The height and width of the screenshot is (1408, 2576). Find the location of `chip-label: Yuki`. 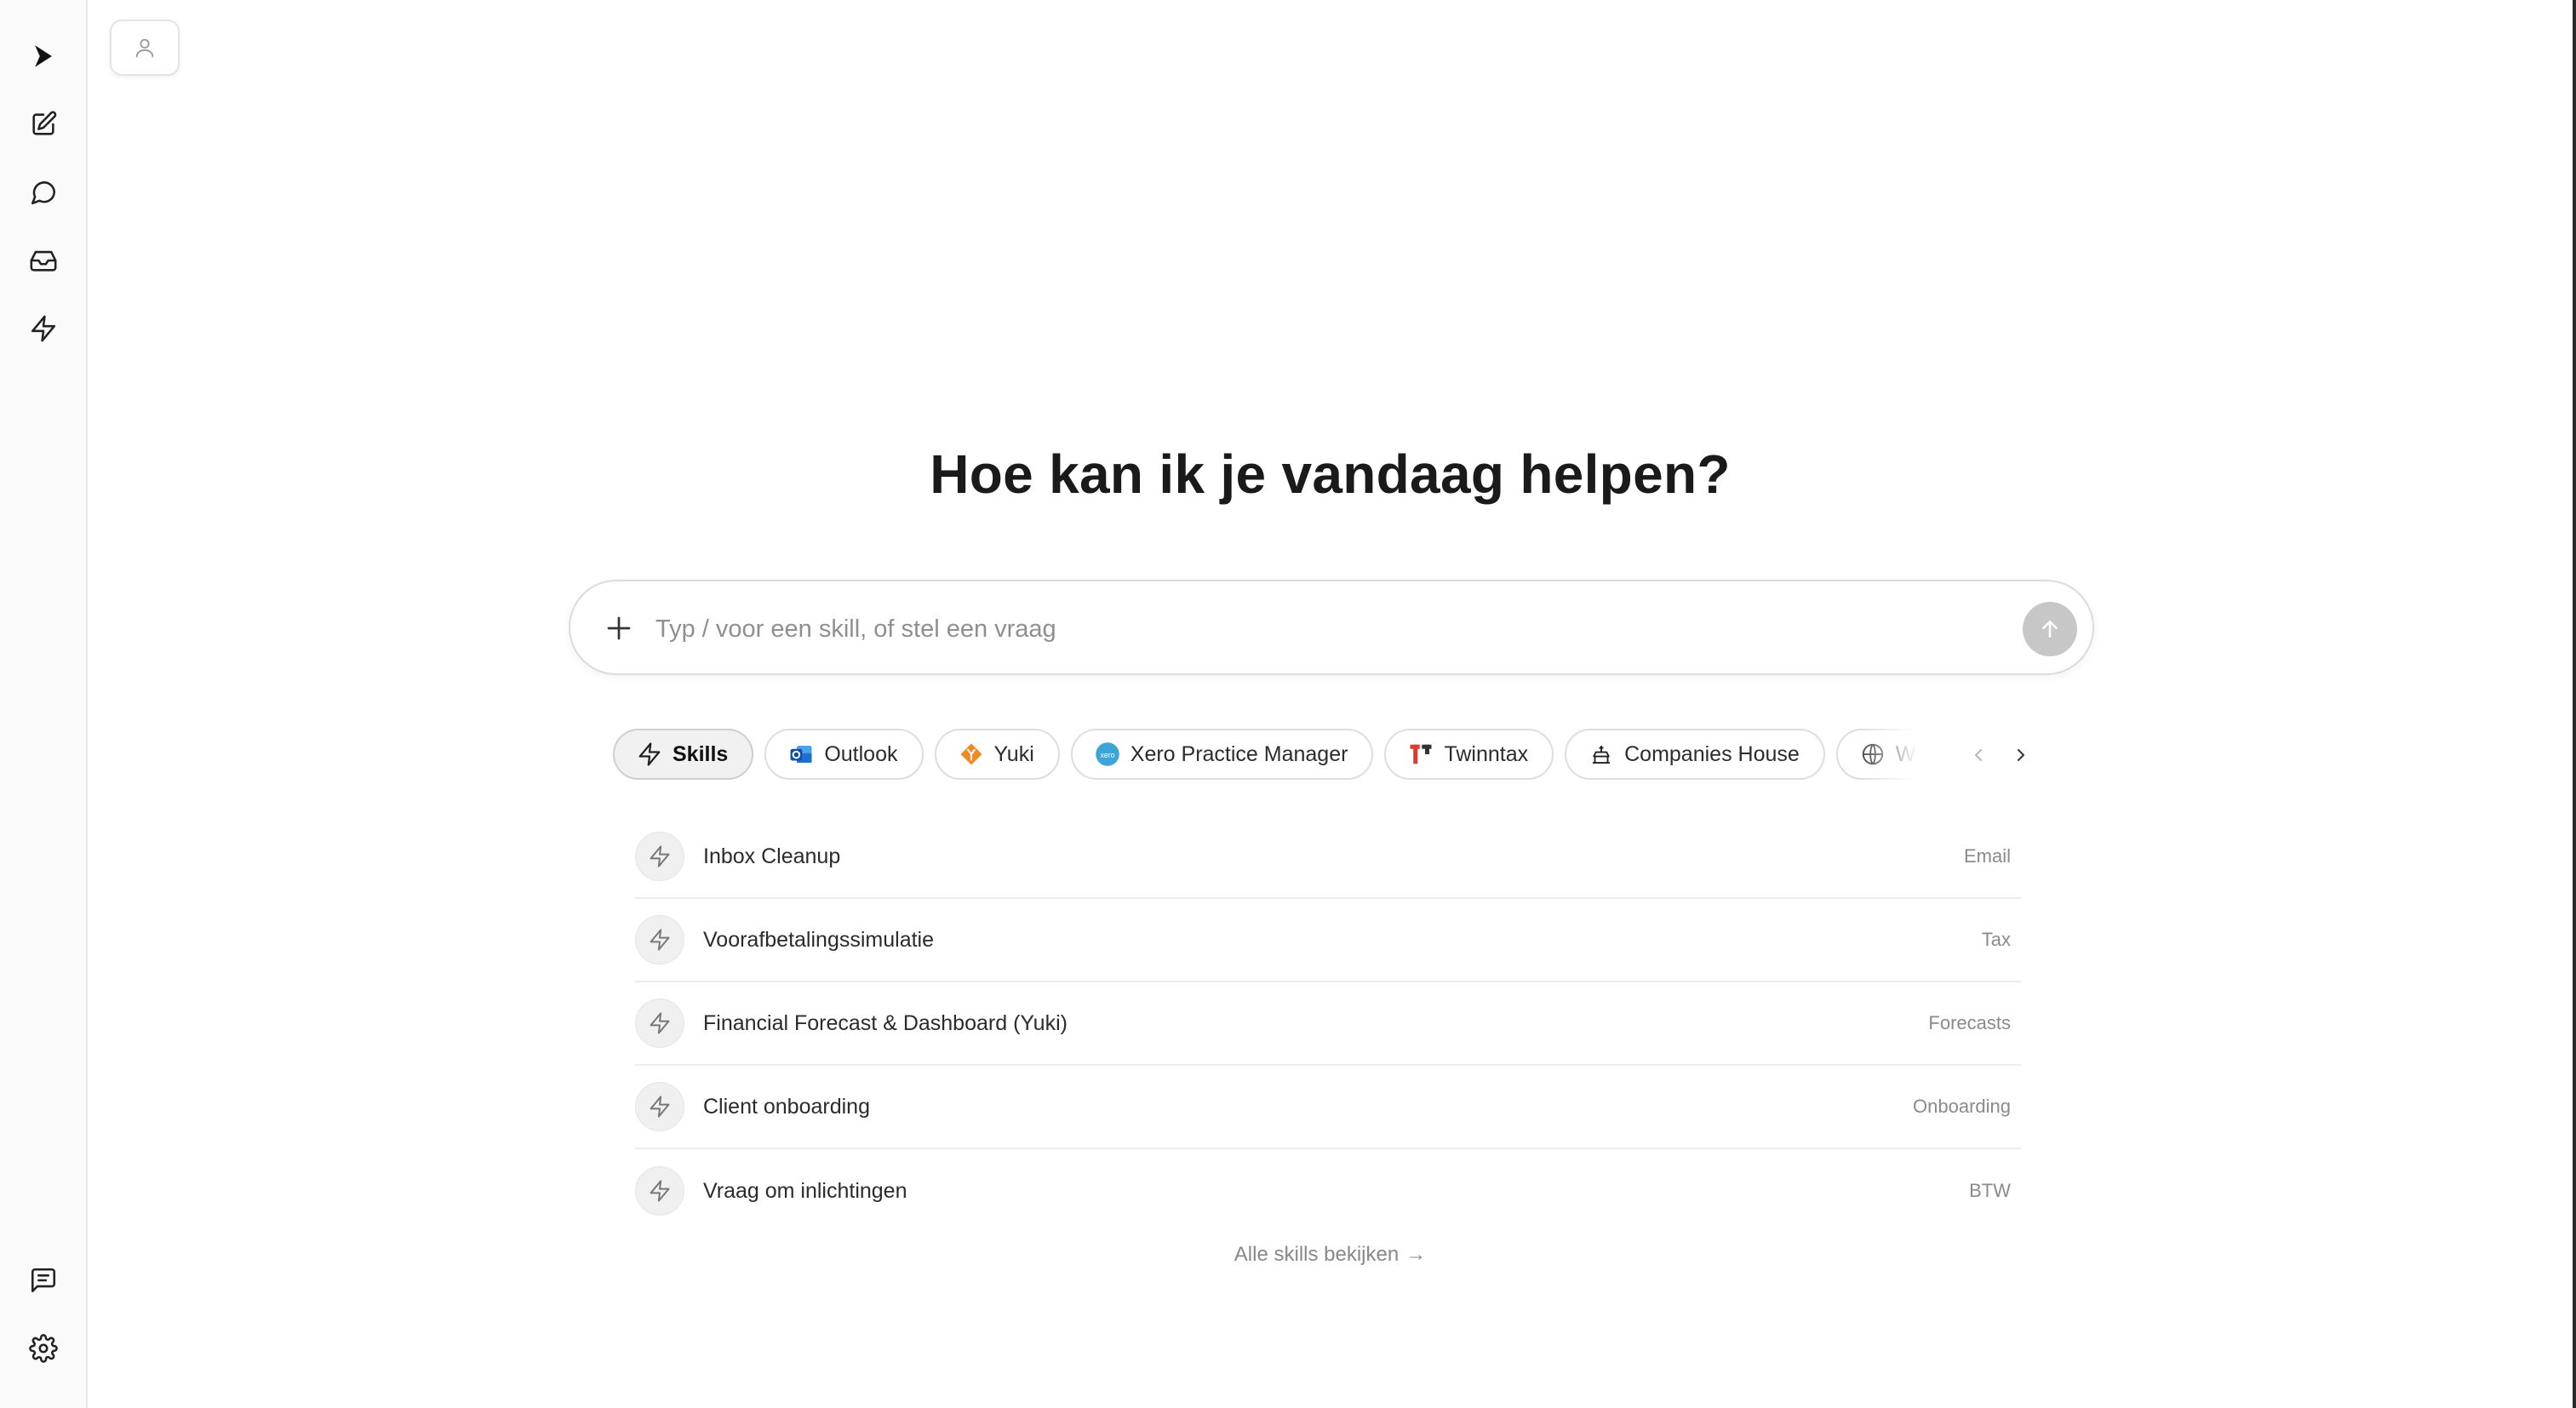

chip-label: Yuki is located at coordinates (1014, 753).